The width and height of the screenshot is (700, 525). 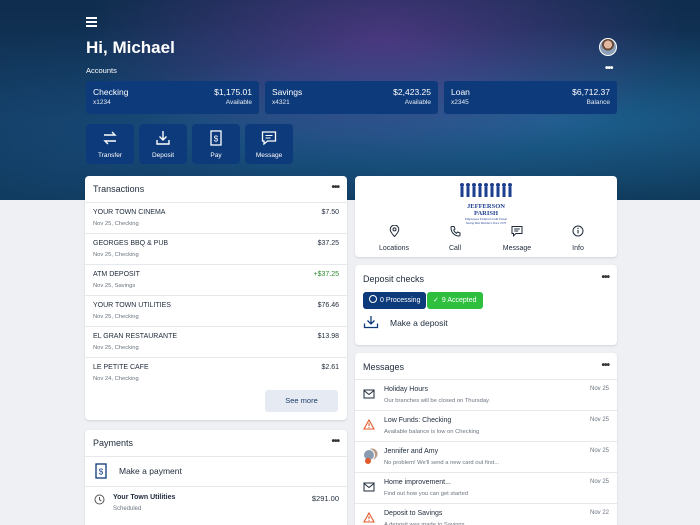 I want to click on message-icon, so click(x=269, y=138).